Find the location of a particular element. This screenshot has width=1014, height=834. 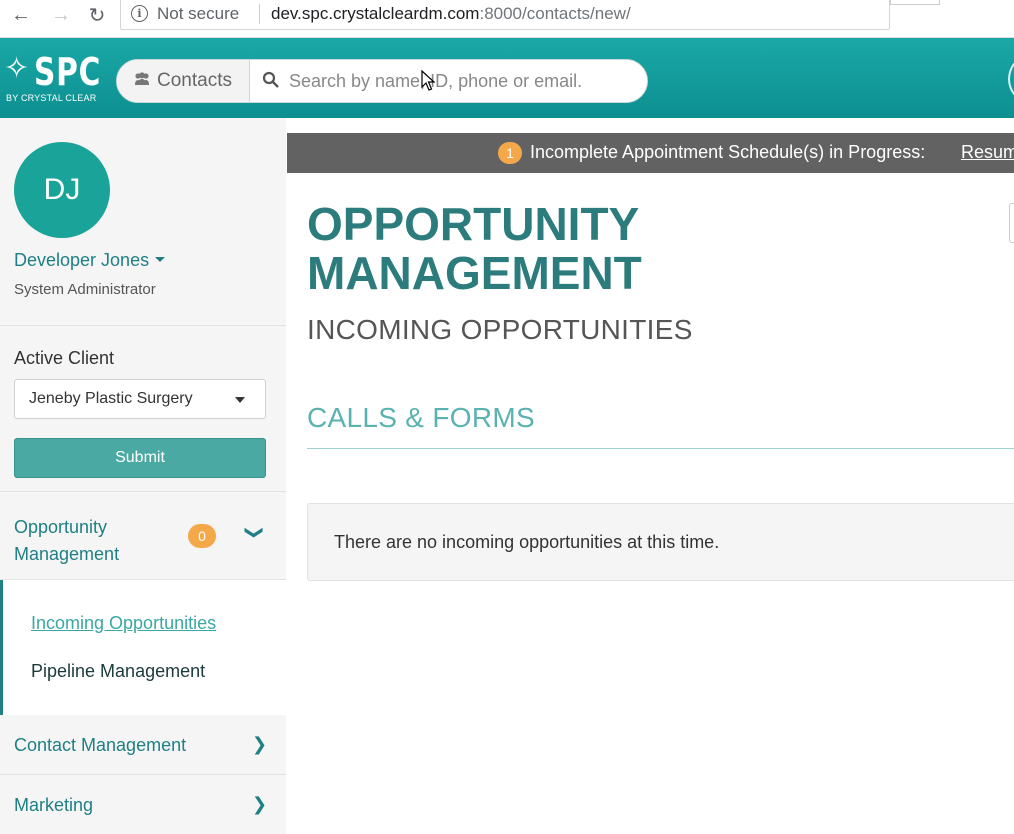

alert-count-badge: 1 is located at coordinates (510, 153).